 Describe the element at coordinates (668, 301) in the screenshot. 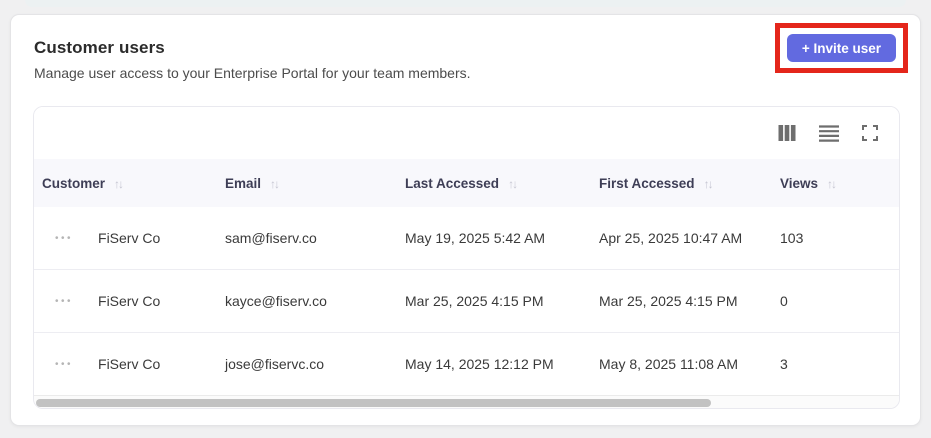

I see `first-accessed-cell: Mar 25, 2025 4:15 PM` at that location.